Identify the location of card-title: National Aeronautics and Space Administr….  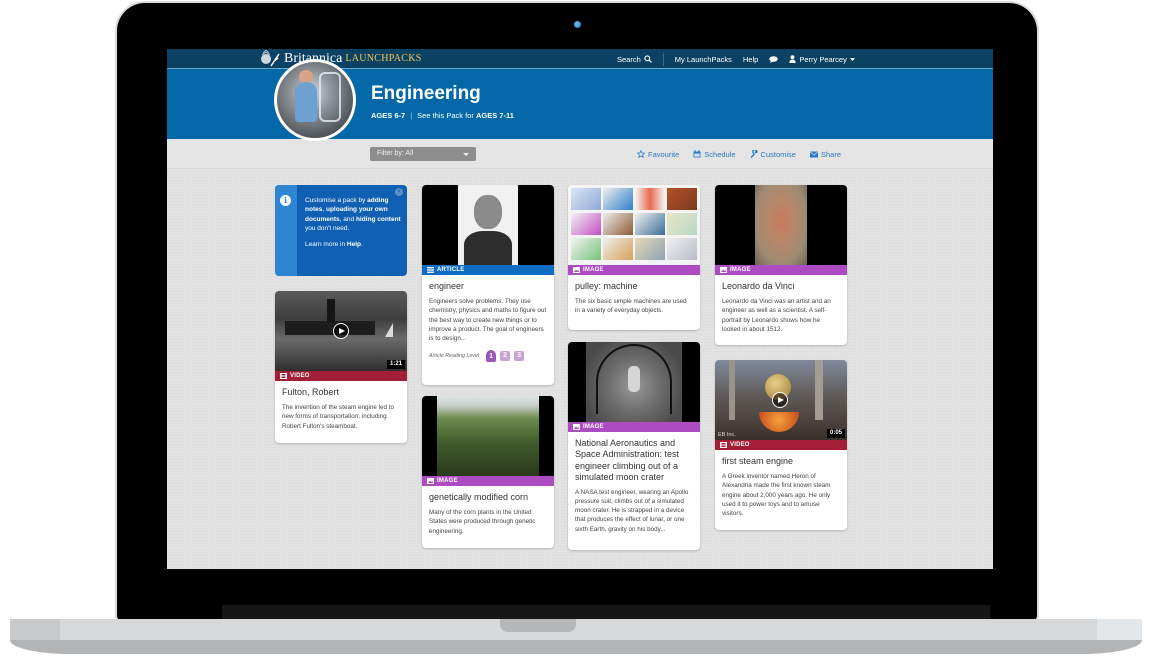
(634, 460).